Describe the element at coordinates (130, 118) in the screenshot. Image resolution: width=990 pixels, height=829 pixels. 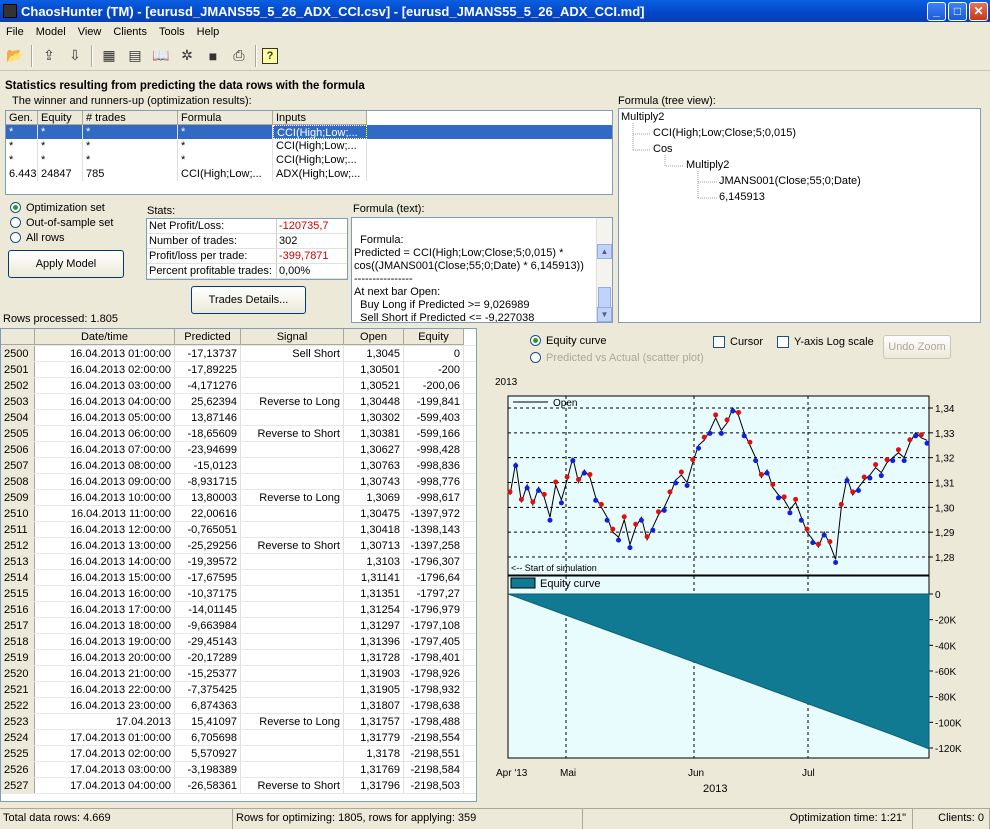
I see `col-trades: # trades` at that location.